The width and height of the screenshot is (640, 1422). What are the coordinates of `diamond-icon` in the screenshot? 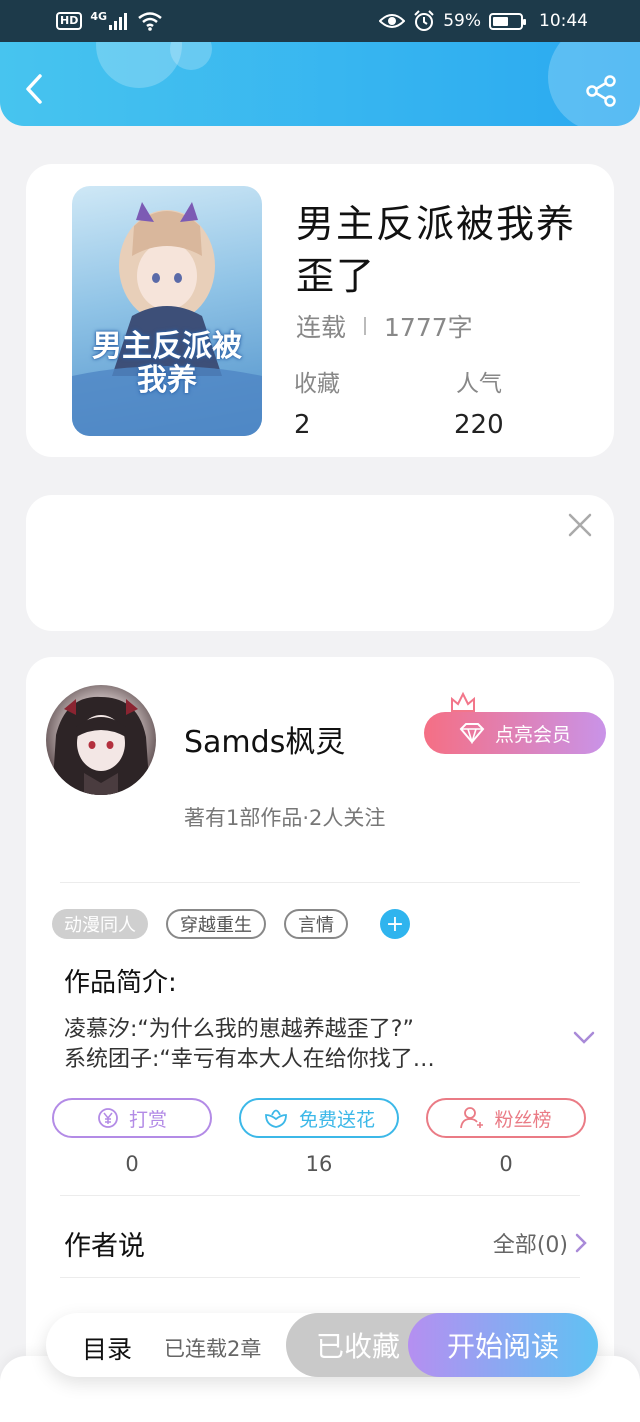 It's located at (472, 733).